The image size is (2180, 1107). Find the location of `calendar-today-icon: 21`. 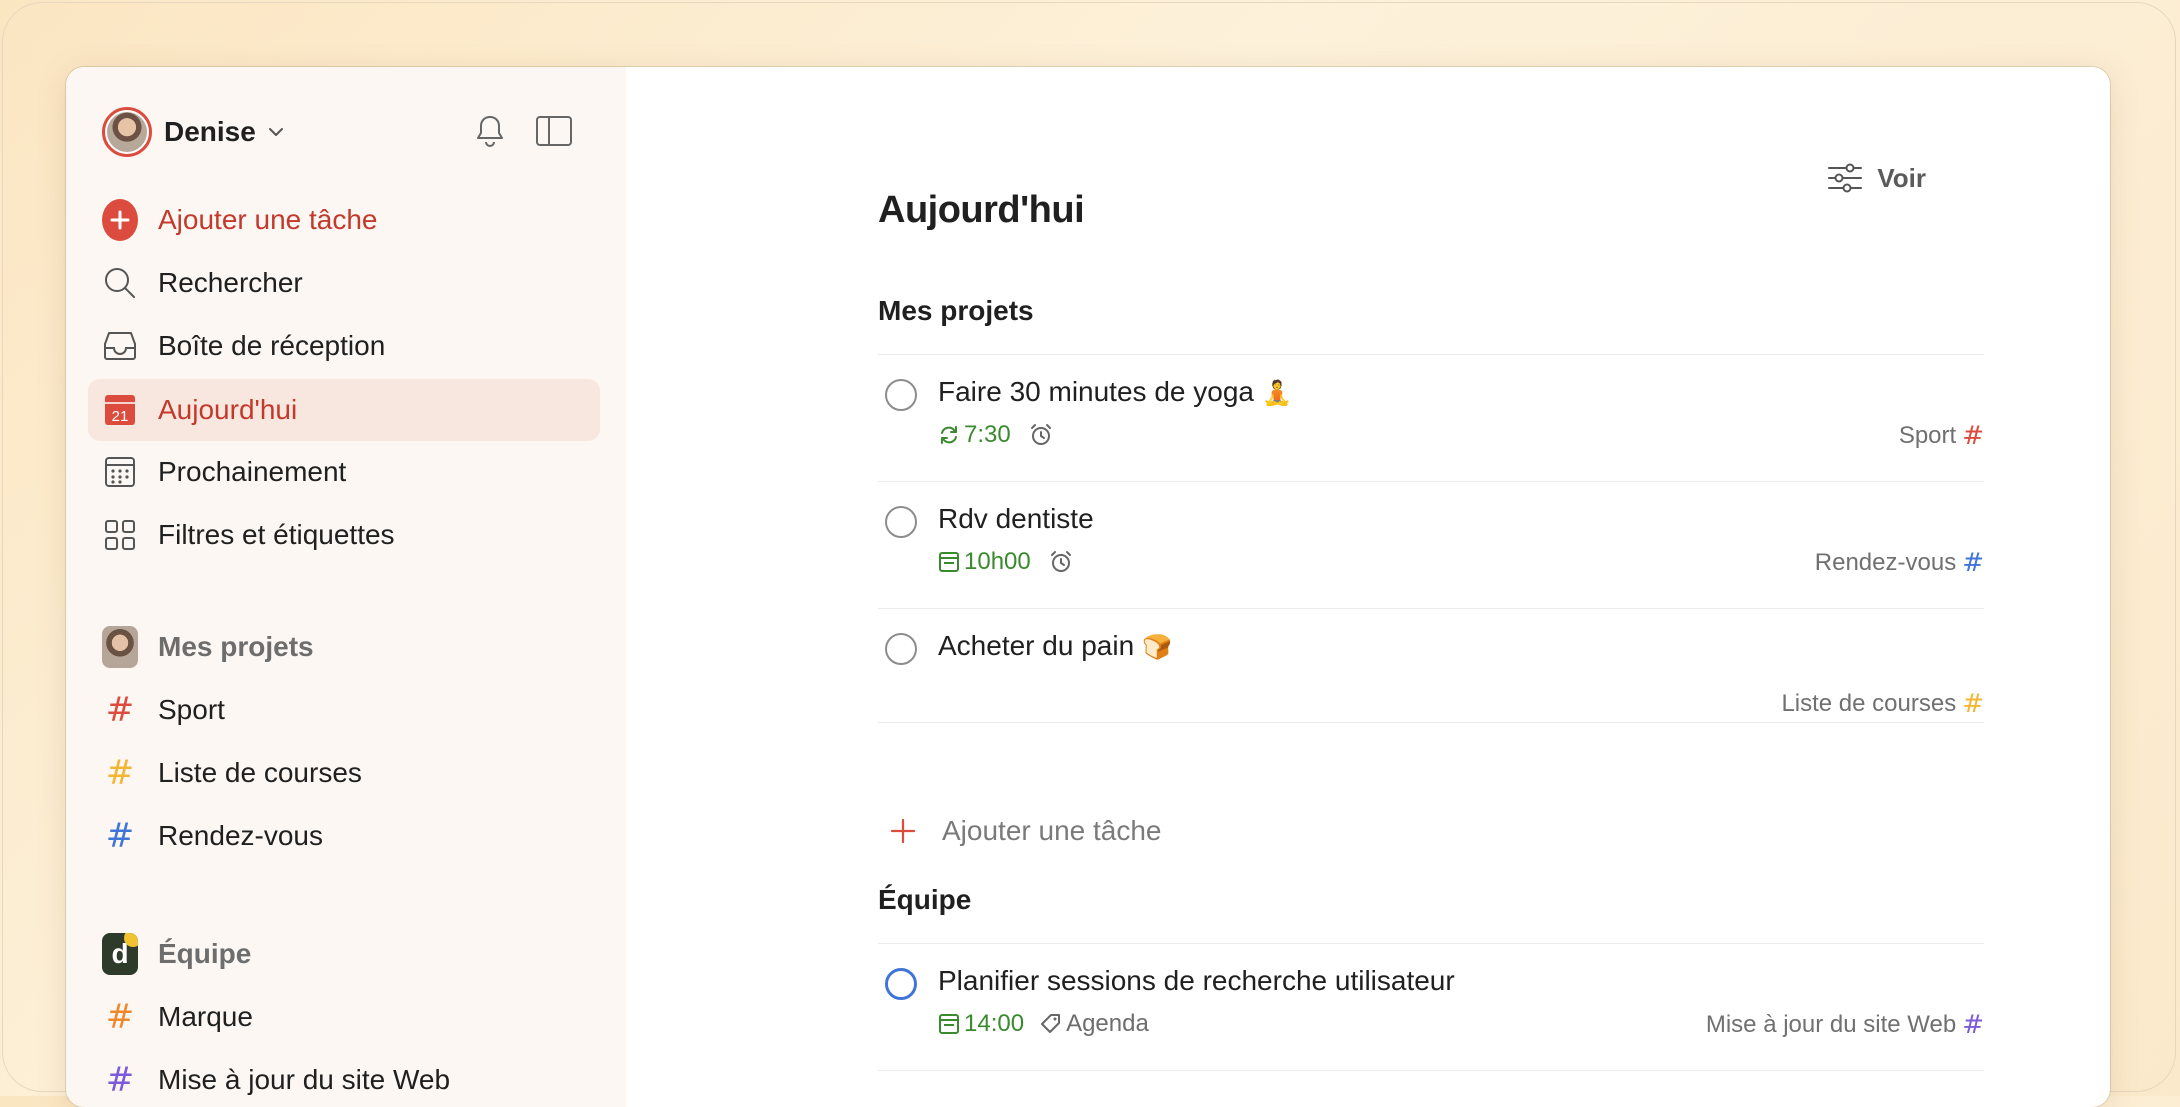

calendar-today-icon: 21 is located at coordinates (120, 410).